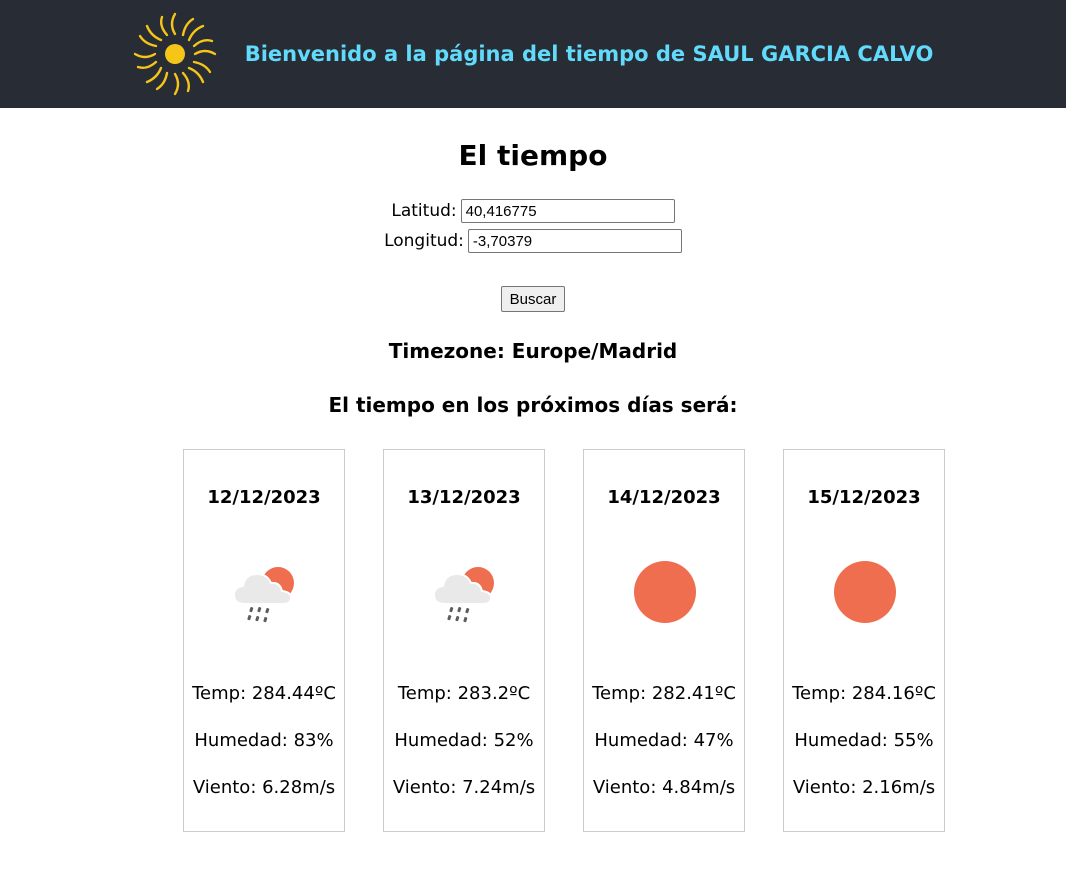  Describe the element at coordinates (664, 497) in the screenshot. I see `card-date: 14/12/2023` at that location.